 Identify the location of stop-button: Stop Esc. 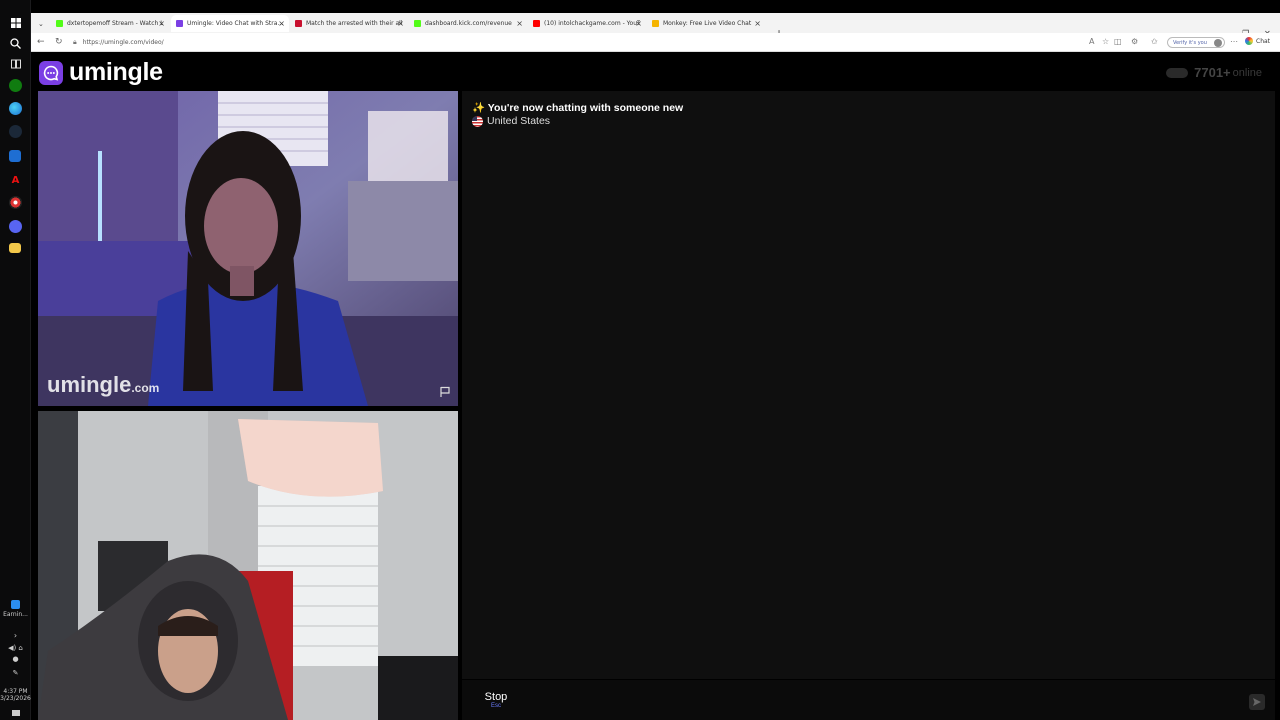
(496, 700).